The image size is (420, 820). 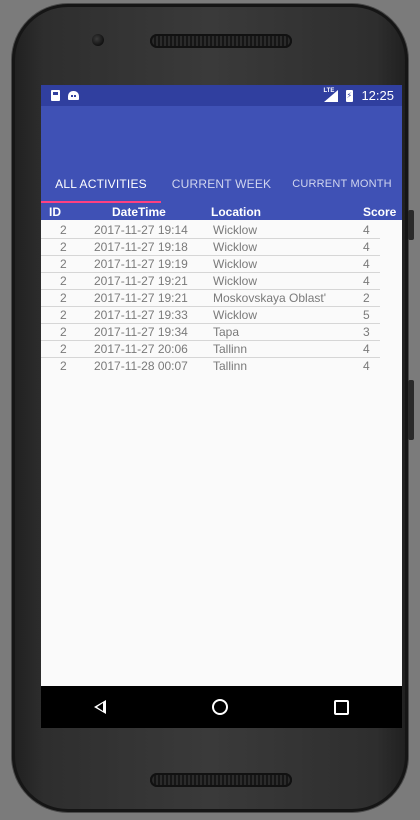 I want to click on status-clock: 12:25, so click(x=377, y=95).